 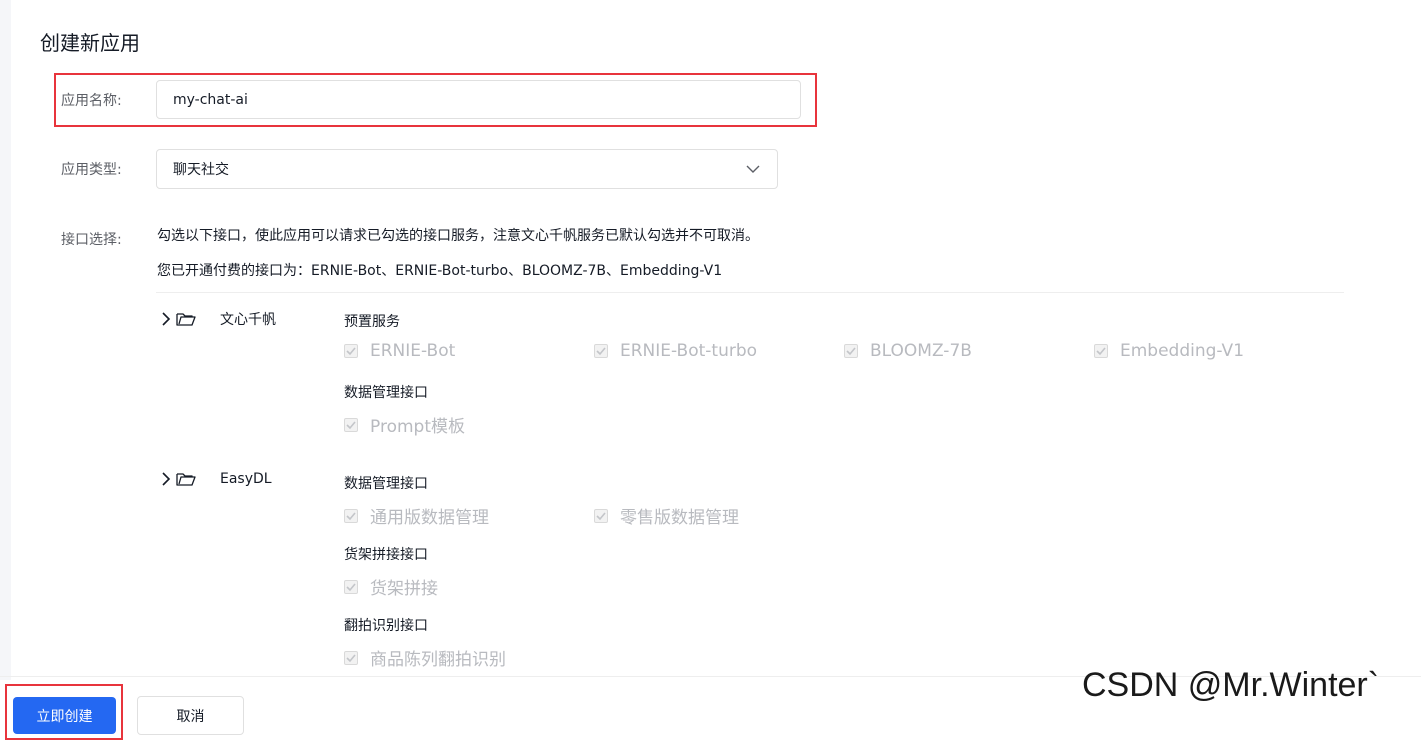 I want to click on checkbox-item: 通用版数据管理, so click(x=416, y=515).